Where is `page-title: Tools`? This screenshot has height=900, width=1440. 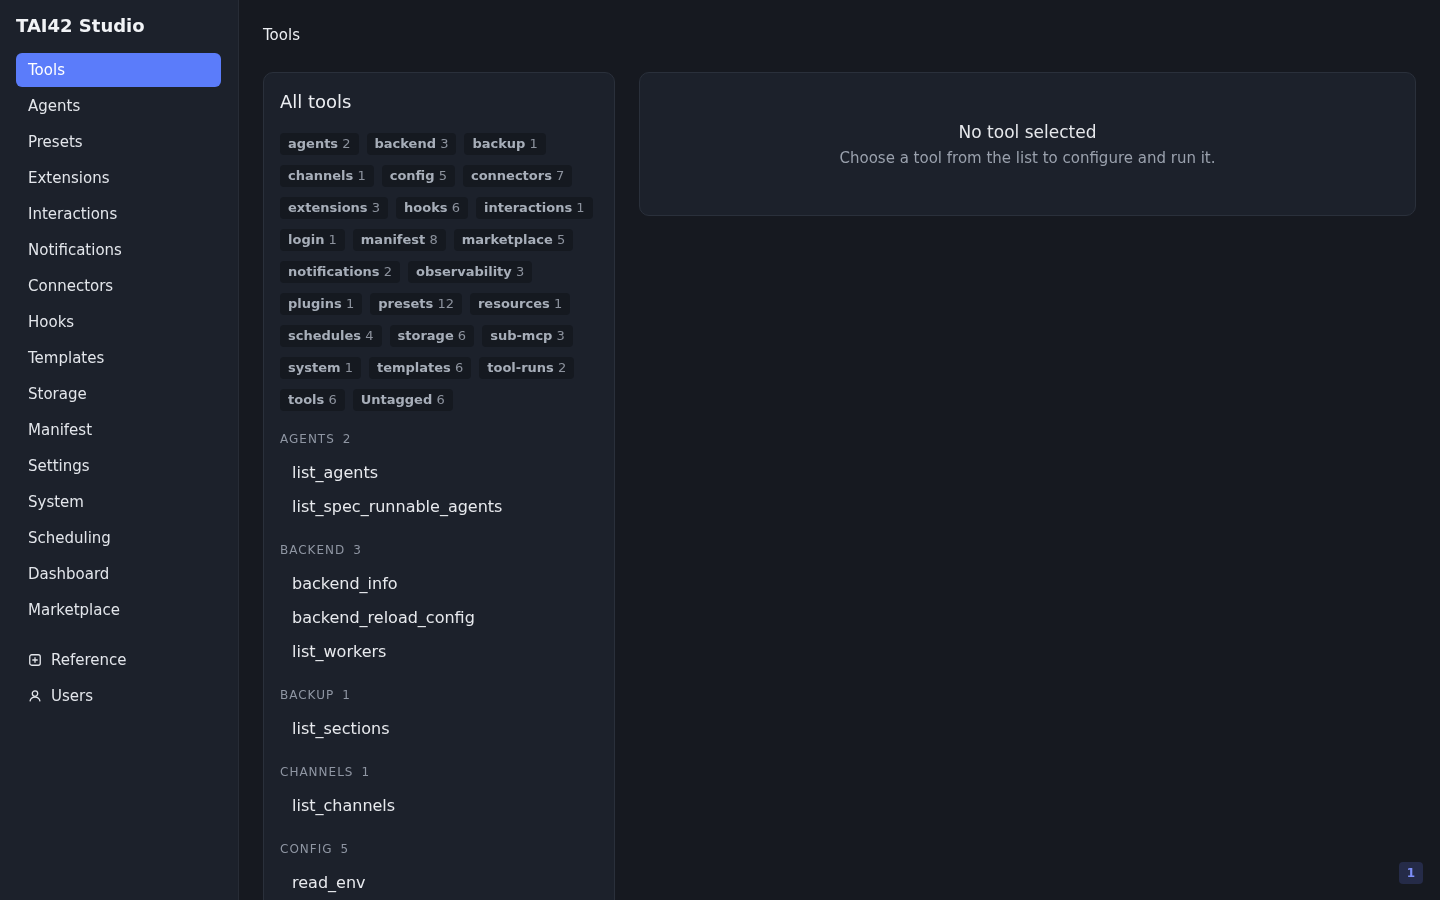 page-title: Tools is located at coordinates (281, 35).